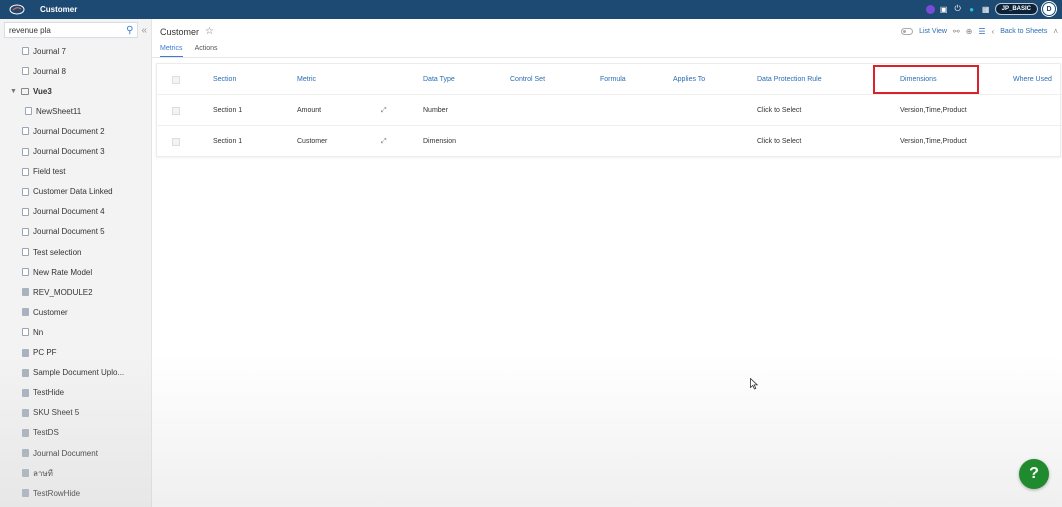  Describe the element at coordinates (944, 9) in the screenshot. I see `save-icon: ▣` at that location.